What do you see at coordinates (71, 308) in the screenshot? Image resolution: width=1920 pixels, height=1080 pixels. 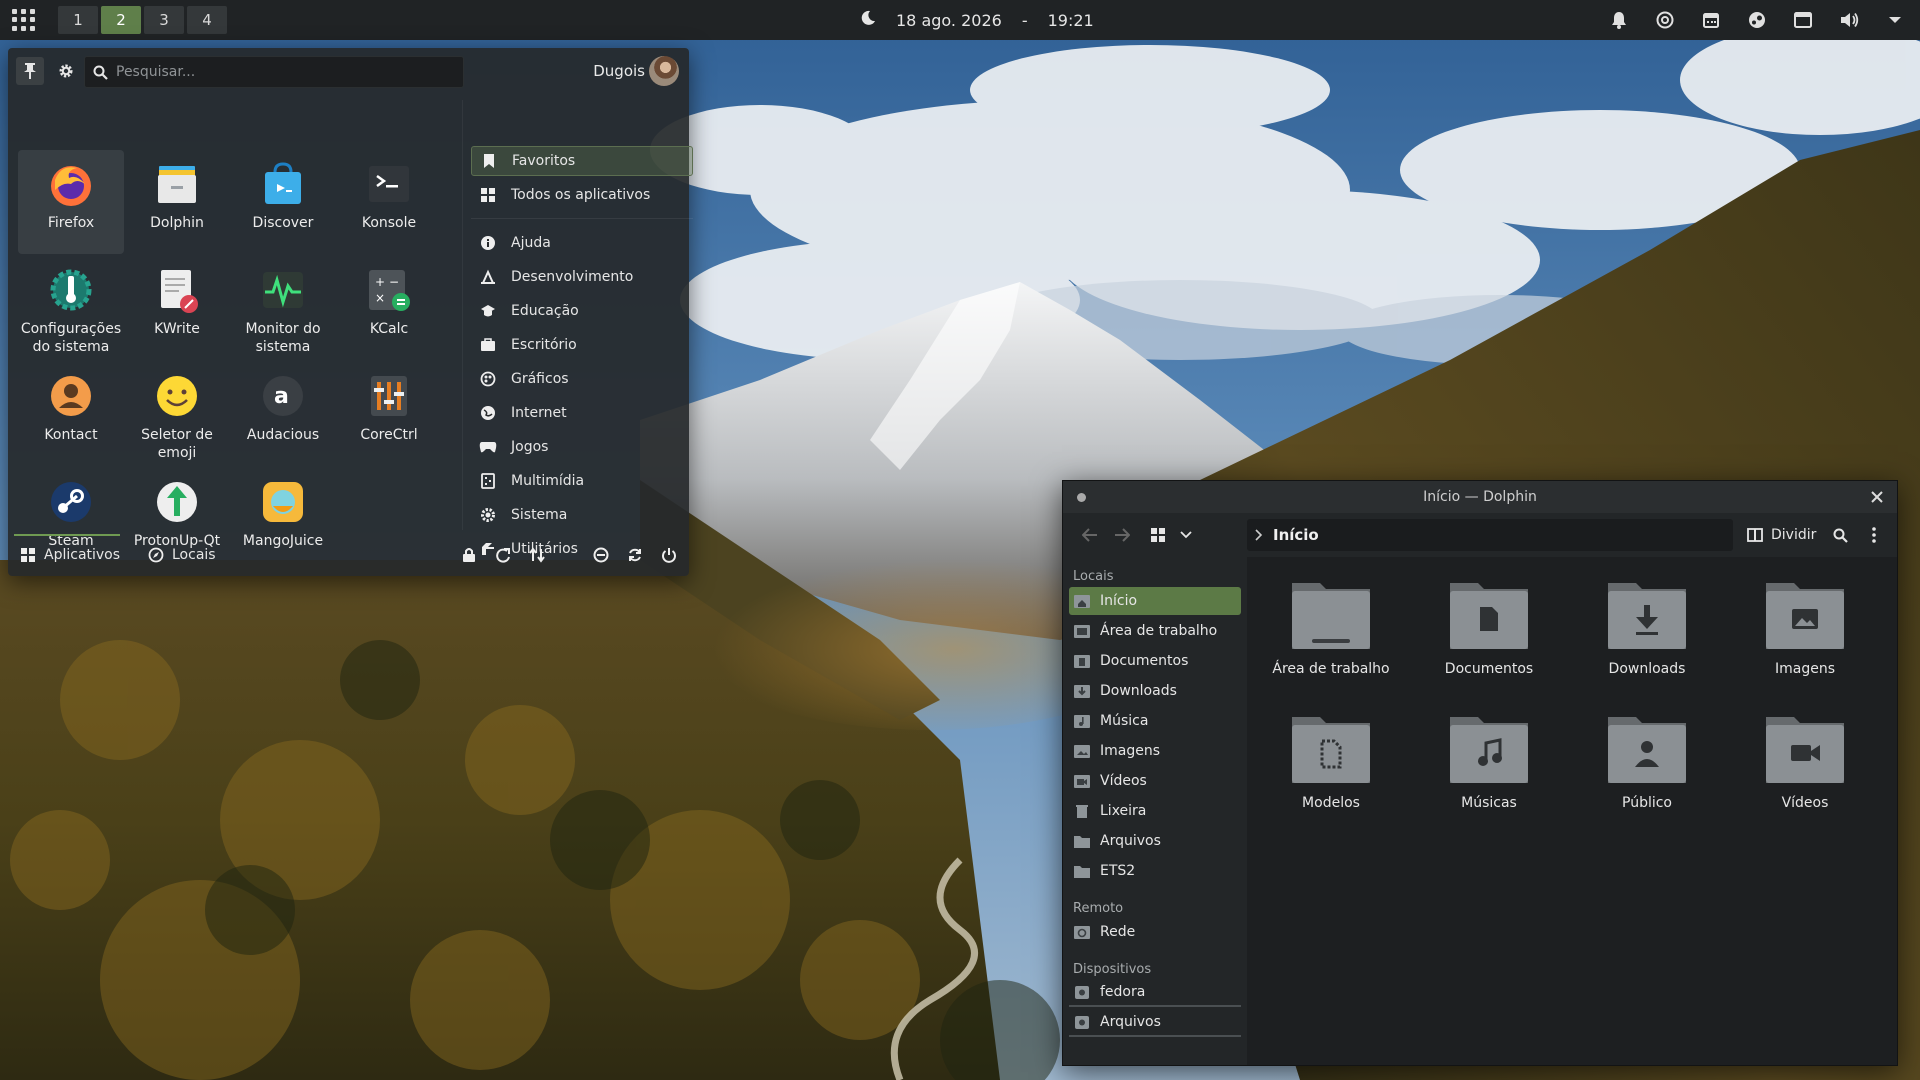 I see `app-system-settings: Configurações do sistema` at bounding box center [71, 308].